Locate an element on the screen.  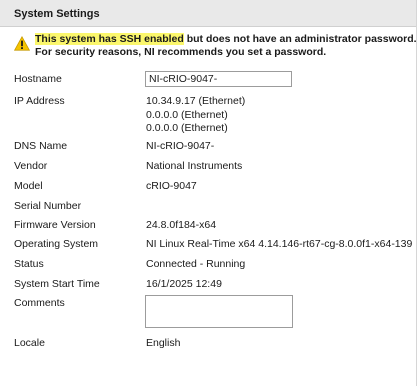
comments-textarea is located at coordinates (219, 311).